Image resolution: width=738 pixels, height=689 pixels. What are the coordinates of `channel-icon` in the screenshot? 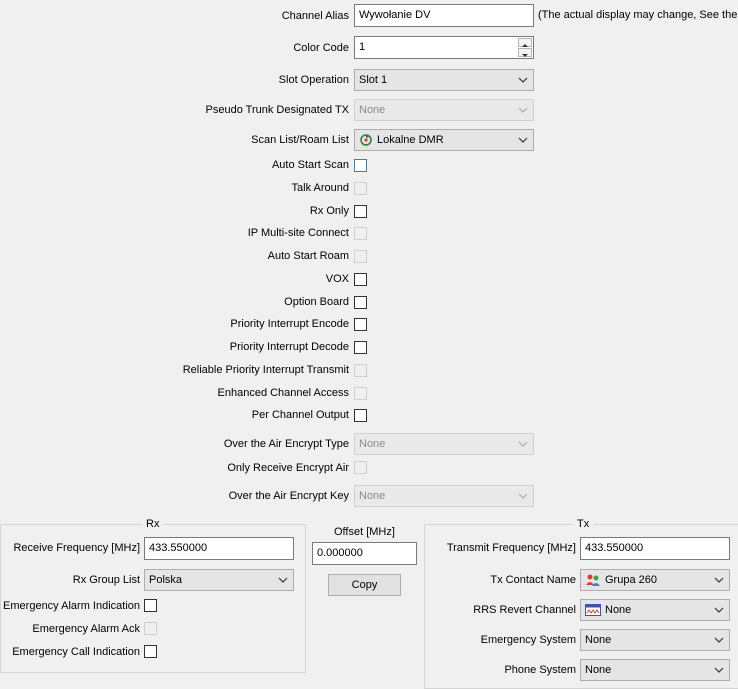 It's located at (593, 610).